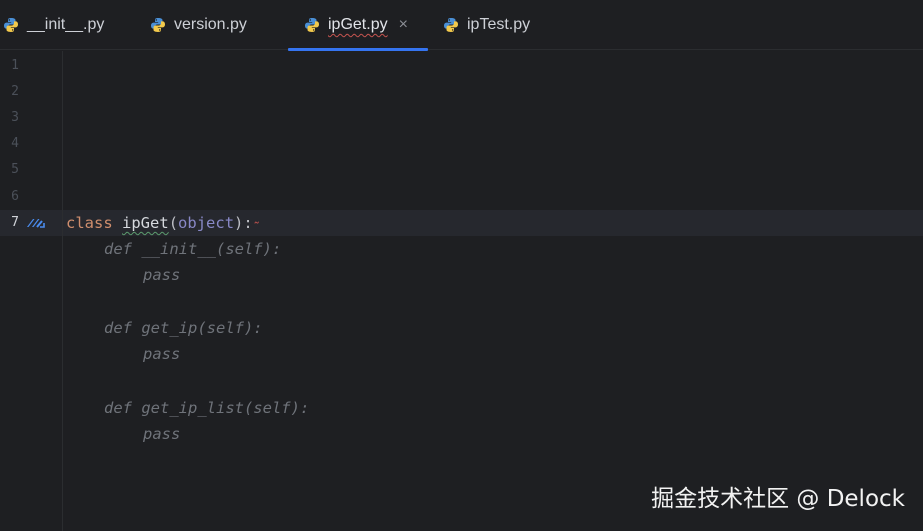  I want to click on line-number: 1, so click(9, 66).